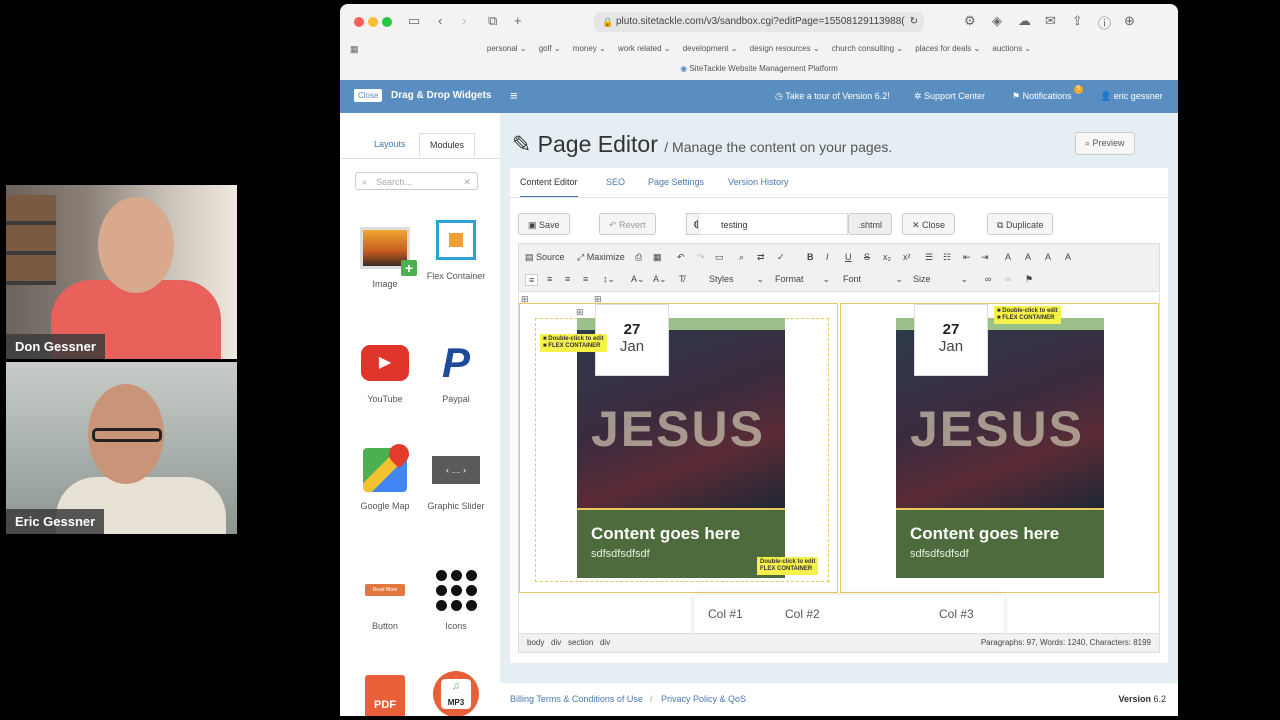 This screenshot has height=720, width=1280. Describe the element at coordinates (576, 699) in the screenshot. I see `billing-link: Billing Terms & Conditions of Use` at that location.